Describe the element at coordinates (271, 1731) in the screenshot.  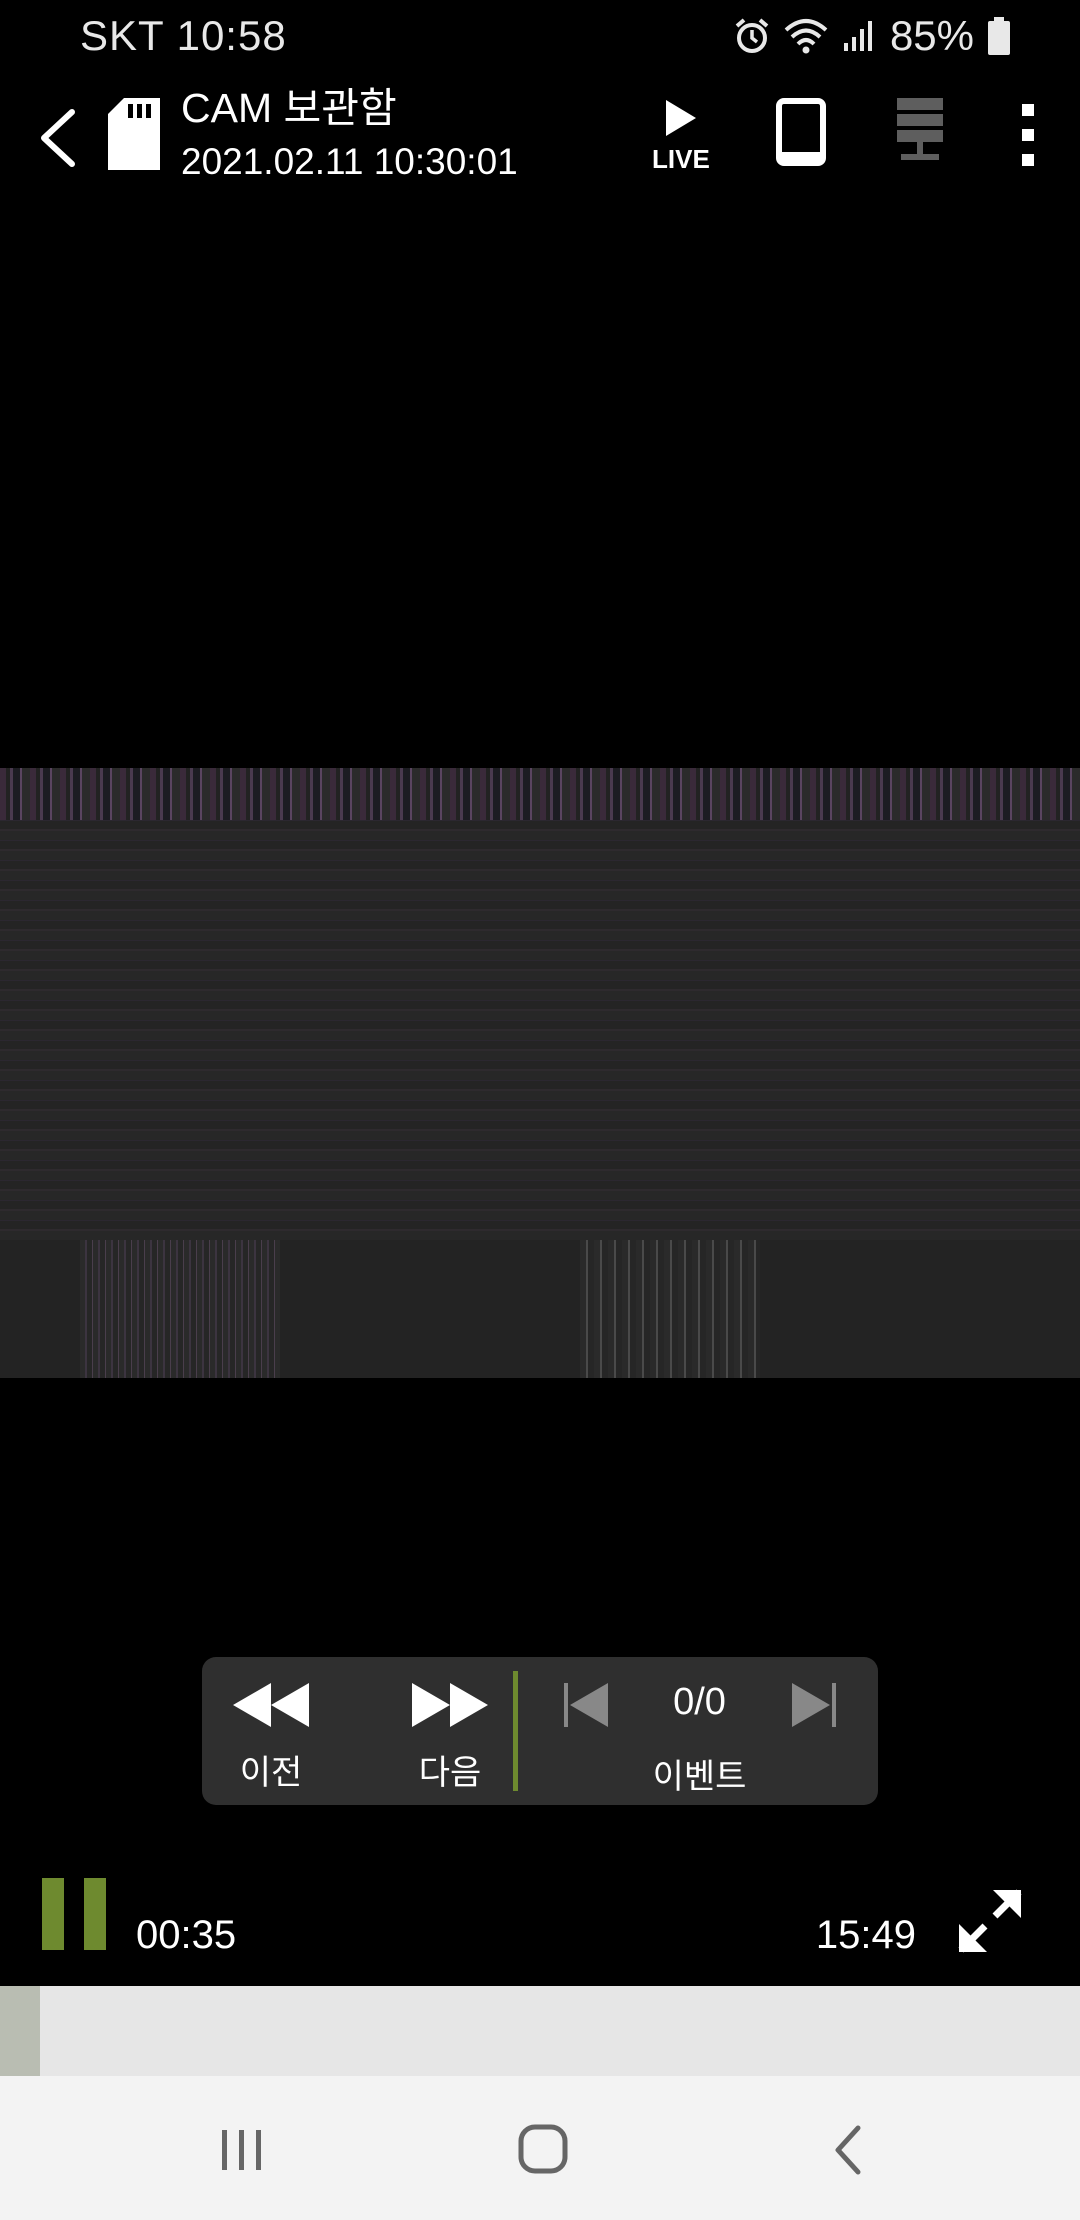
I see `previous-button: 이전` at that location.